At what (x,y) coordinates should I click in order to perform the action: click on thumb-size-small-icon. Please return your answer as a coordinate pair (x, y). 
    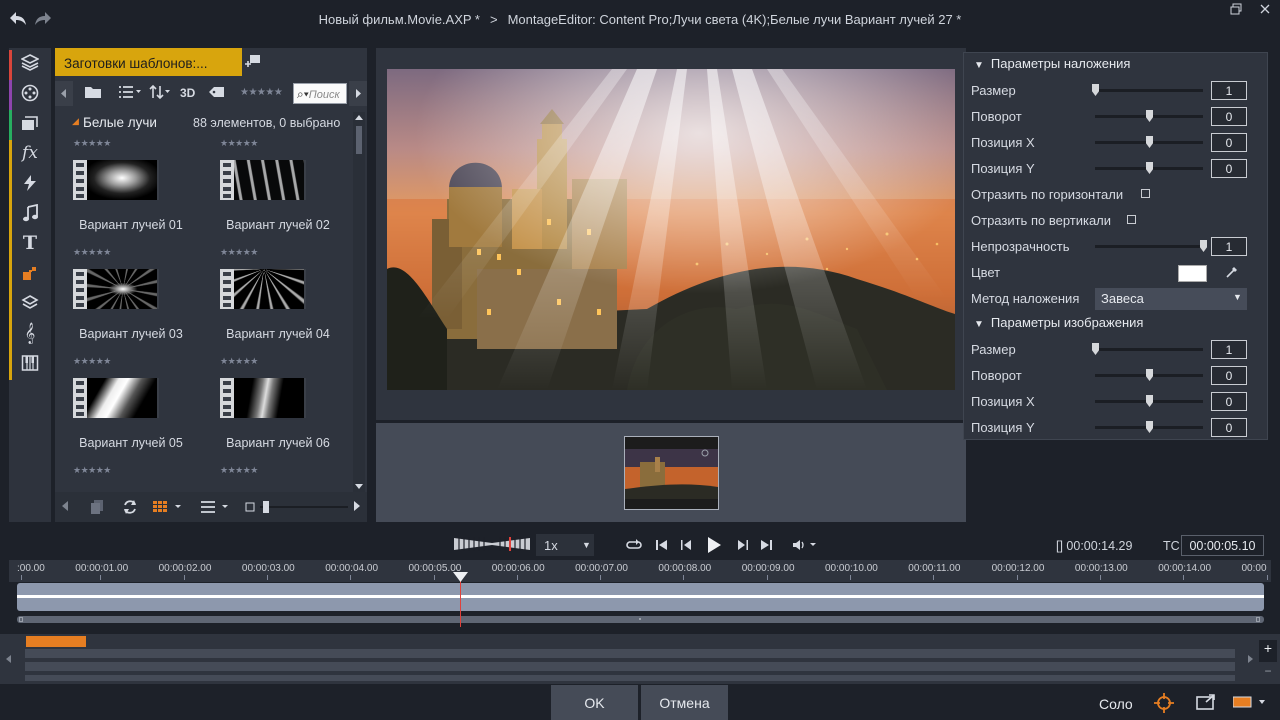
    Looking at the image, I should click on (250, 507).